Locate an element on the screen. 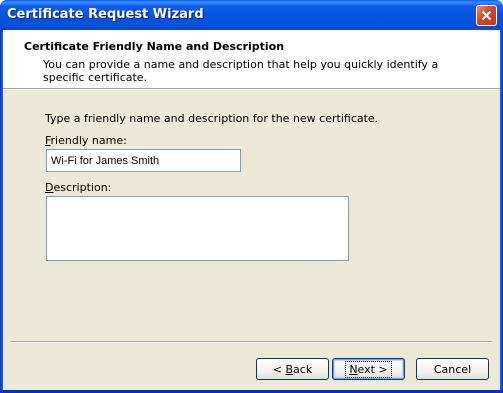 The width and height of the screenshot is (503, 393). friendly-name-input is located at coordinates (143, 160).